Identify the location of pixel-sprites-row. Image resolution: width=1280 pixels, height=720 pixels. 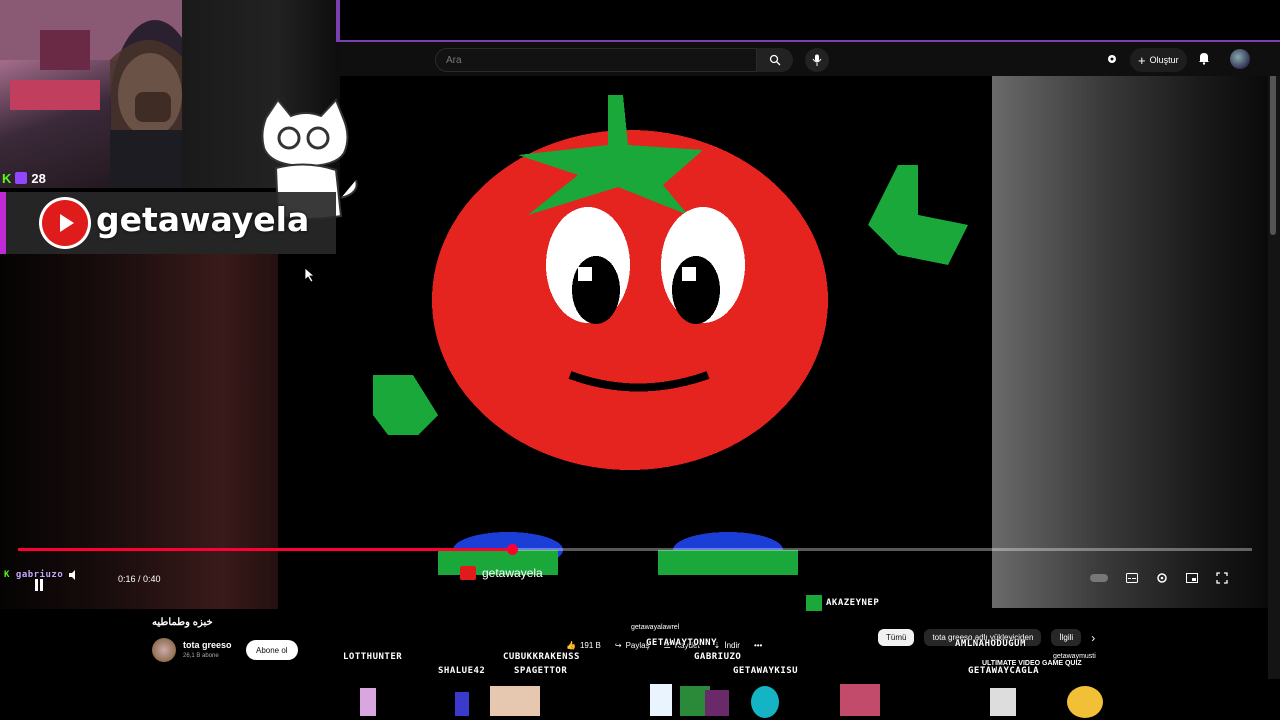
(731, 701).